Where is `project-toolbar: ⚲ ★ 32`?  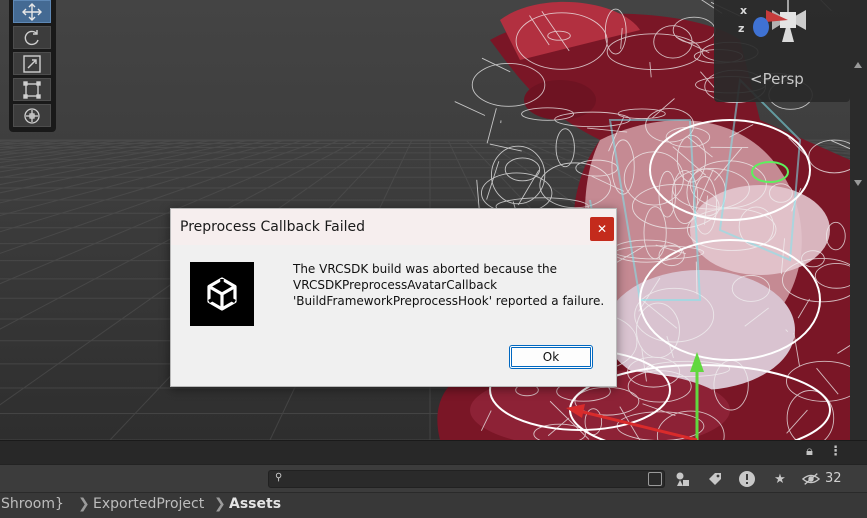
project-toolbar: ⚲ ★ 32 is located at coordinates (433, 478).